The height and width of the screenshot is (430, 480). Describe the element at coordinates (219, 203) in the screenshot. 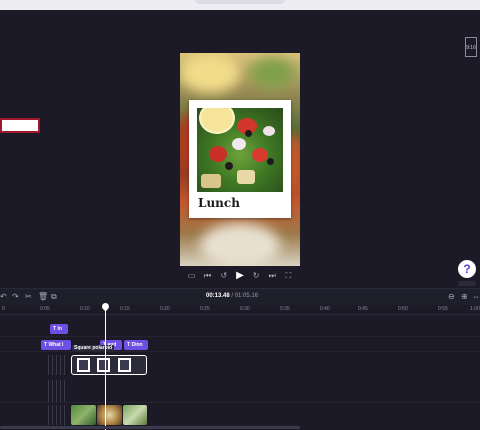

I see `polaroid-caption: Lunch` at that location.